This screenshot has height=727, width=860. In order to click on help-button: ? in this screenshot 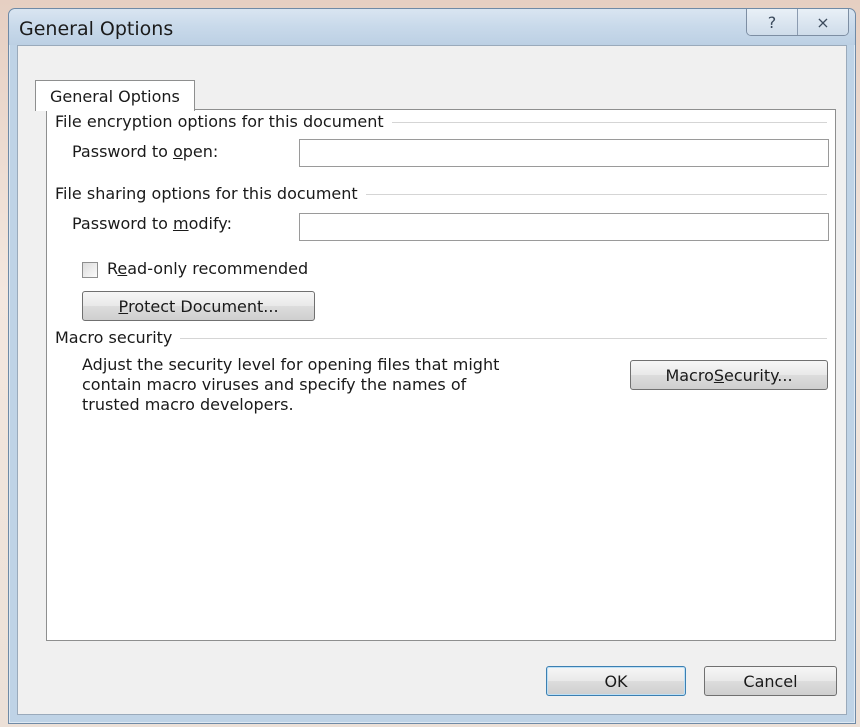, I will do `click(772, 22)`.